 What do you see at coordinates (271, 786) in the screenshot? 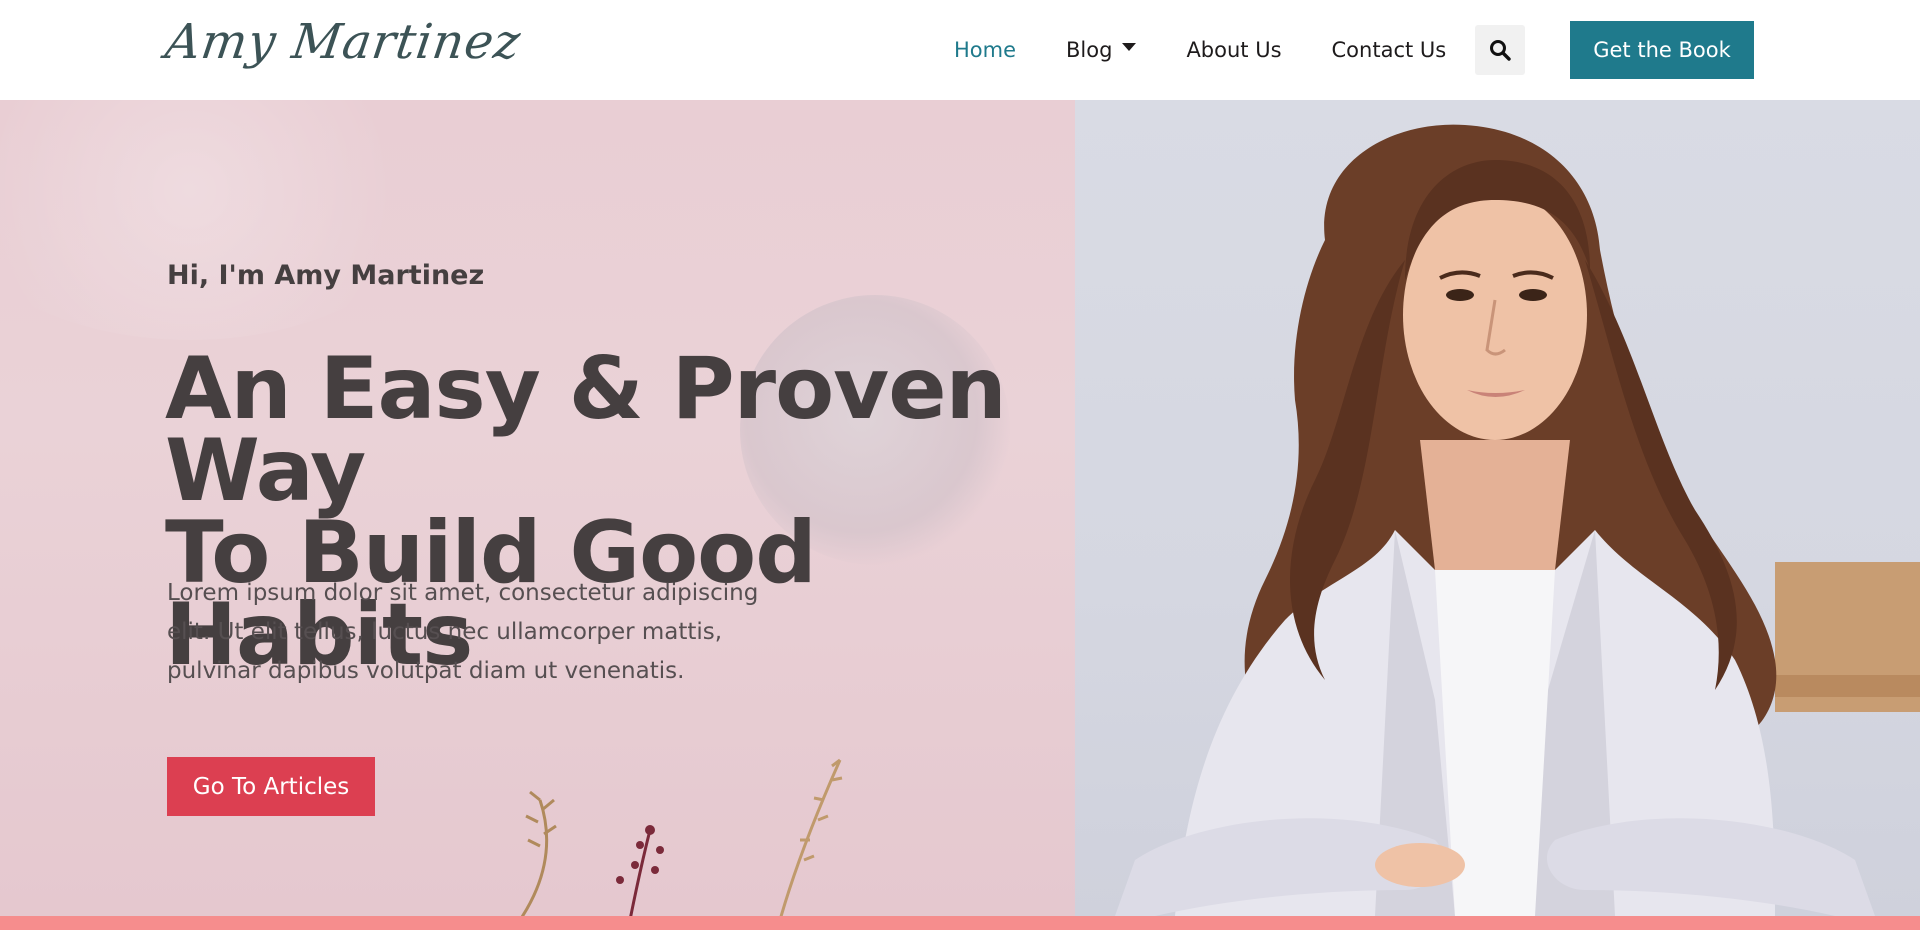
I see `go-to-articles-button: Go To Articles` at bounding box center [271, 786].